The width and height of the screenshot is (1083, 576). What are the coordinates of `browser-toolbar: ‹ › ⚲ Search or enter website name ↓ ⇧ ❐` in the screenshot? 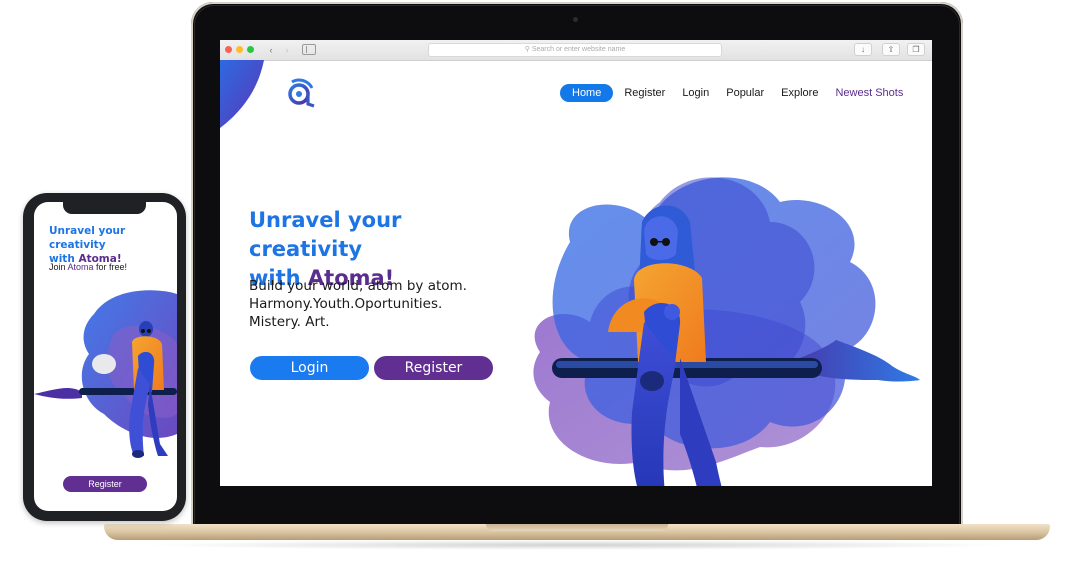 It's located at (576, 50).